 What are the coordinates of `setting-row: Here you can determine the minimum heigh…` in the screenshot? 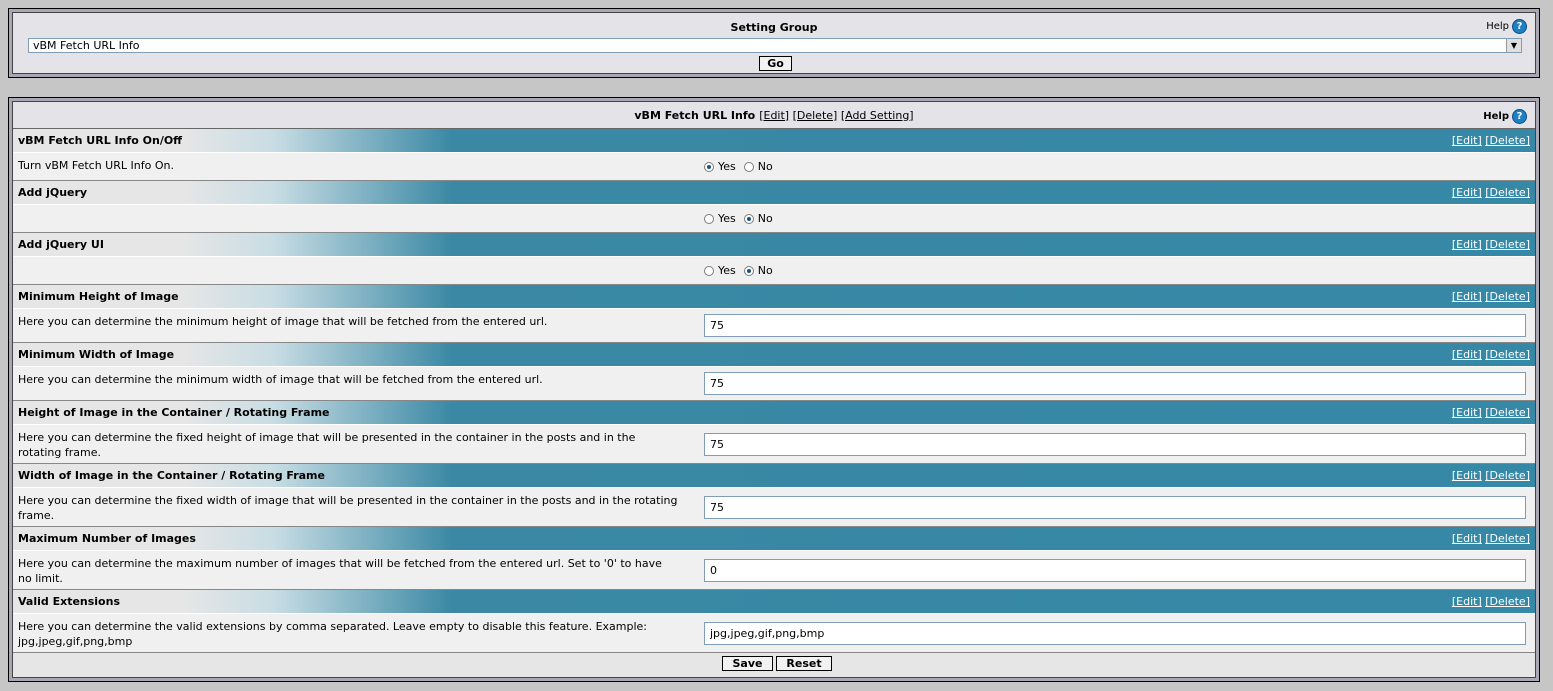 It's located at (774, 326).